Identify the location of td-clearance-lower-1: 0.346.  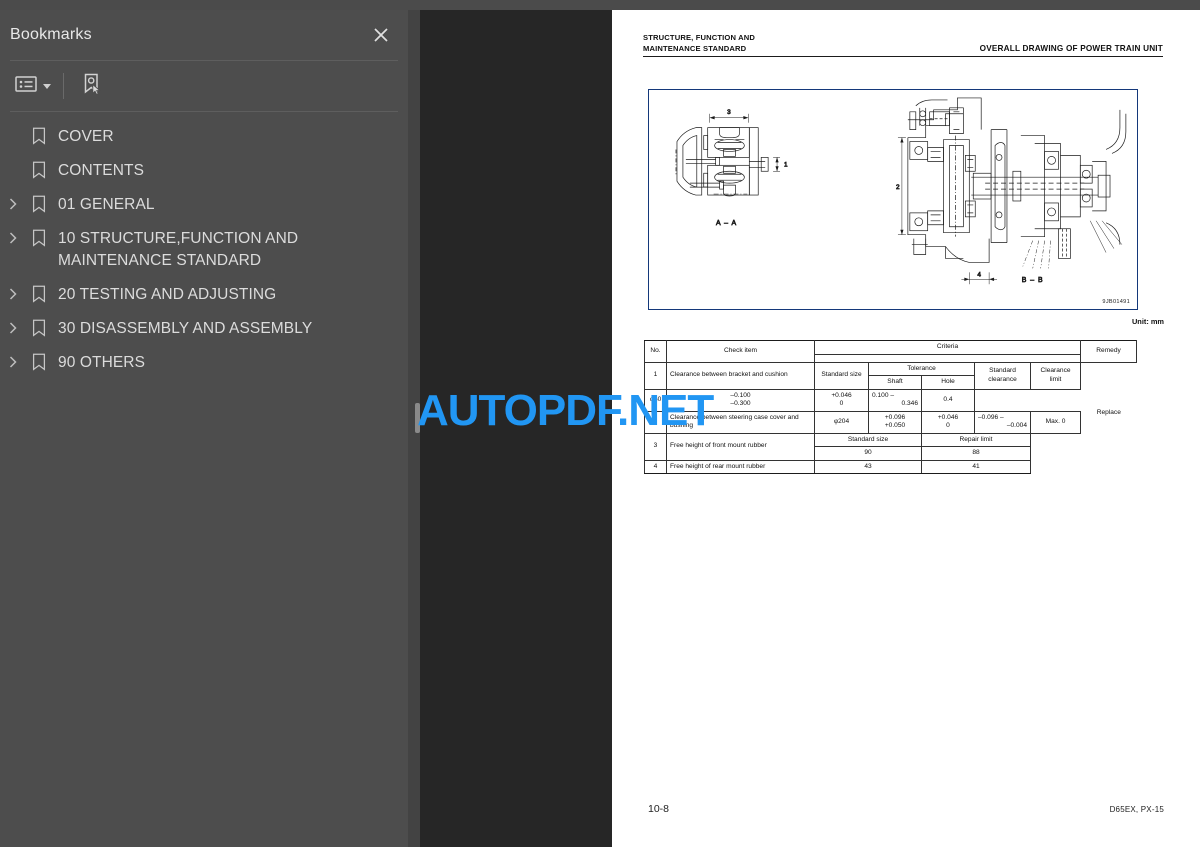
(909, 403).